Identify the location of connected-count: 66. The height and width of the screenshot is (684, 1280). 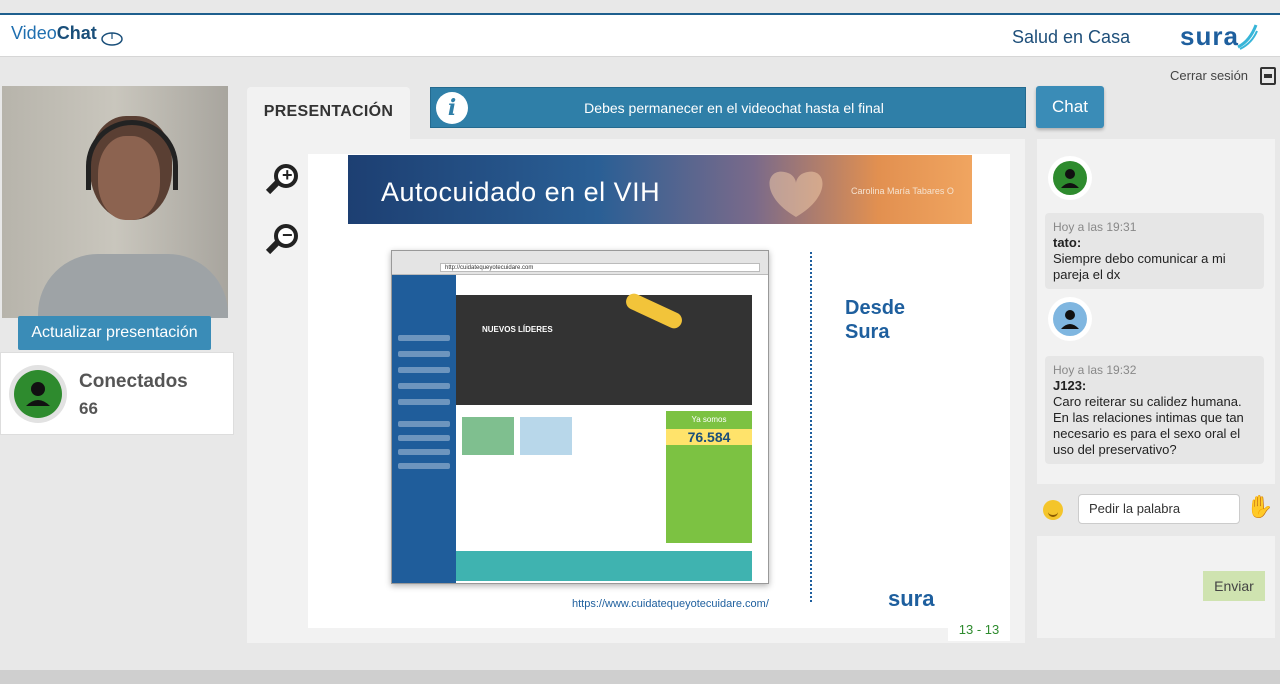
(88, 408).